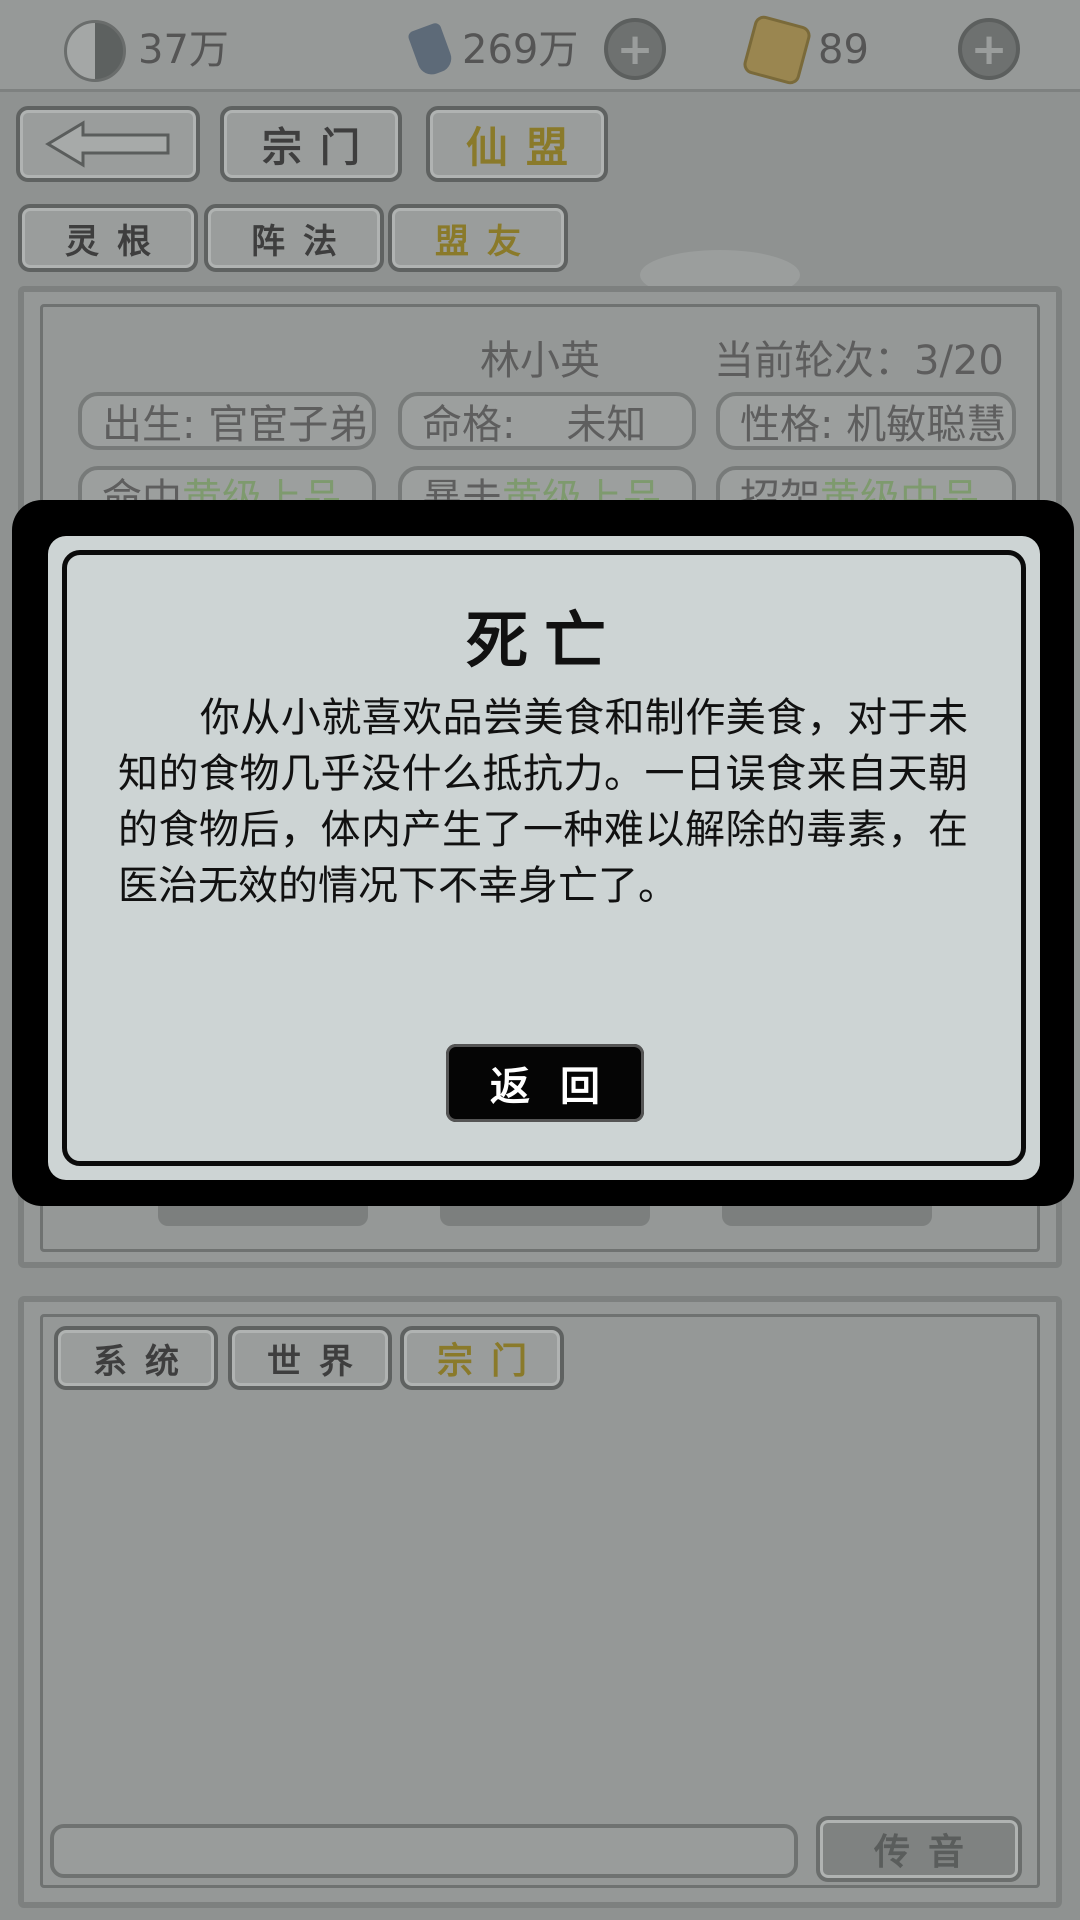 Image resolution: width=1080 pixels, height=1920 pixels. I want to click on personality-attribute: 性格: 机敏聪慧, so click(866, 421).